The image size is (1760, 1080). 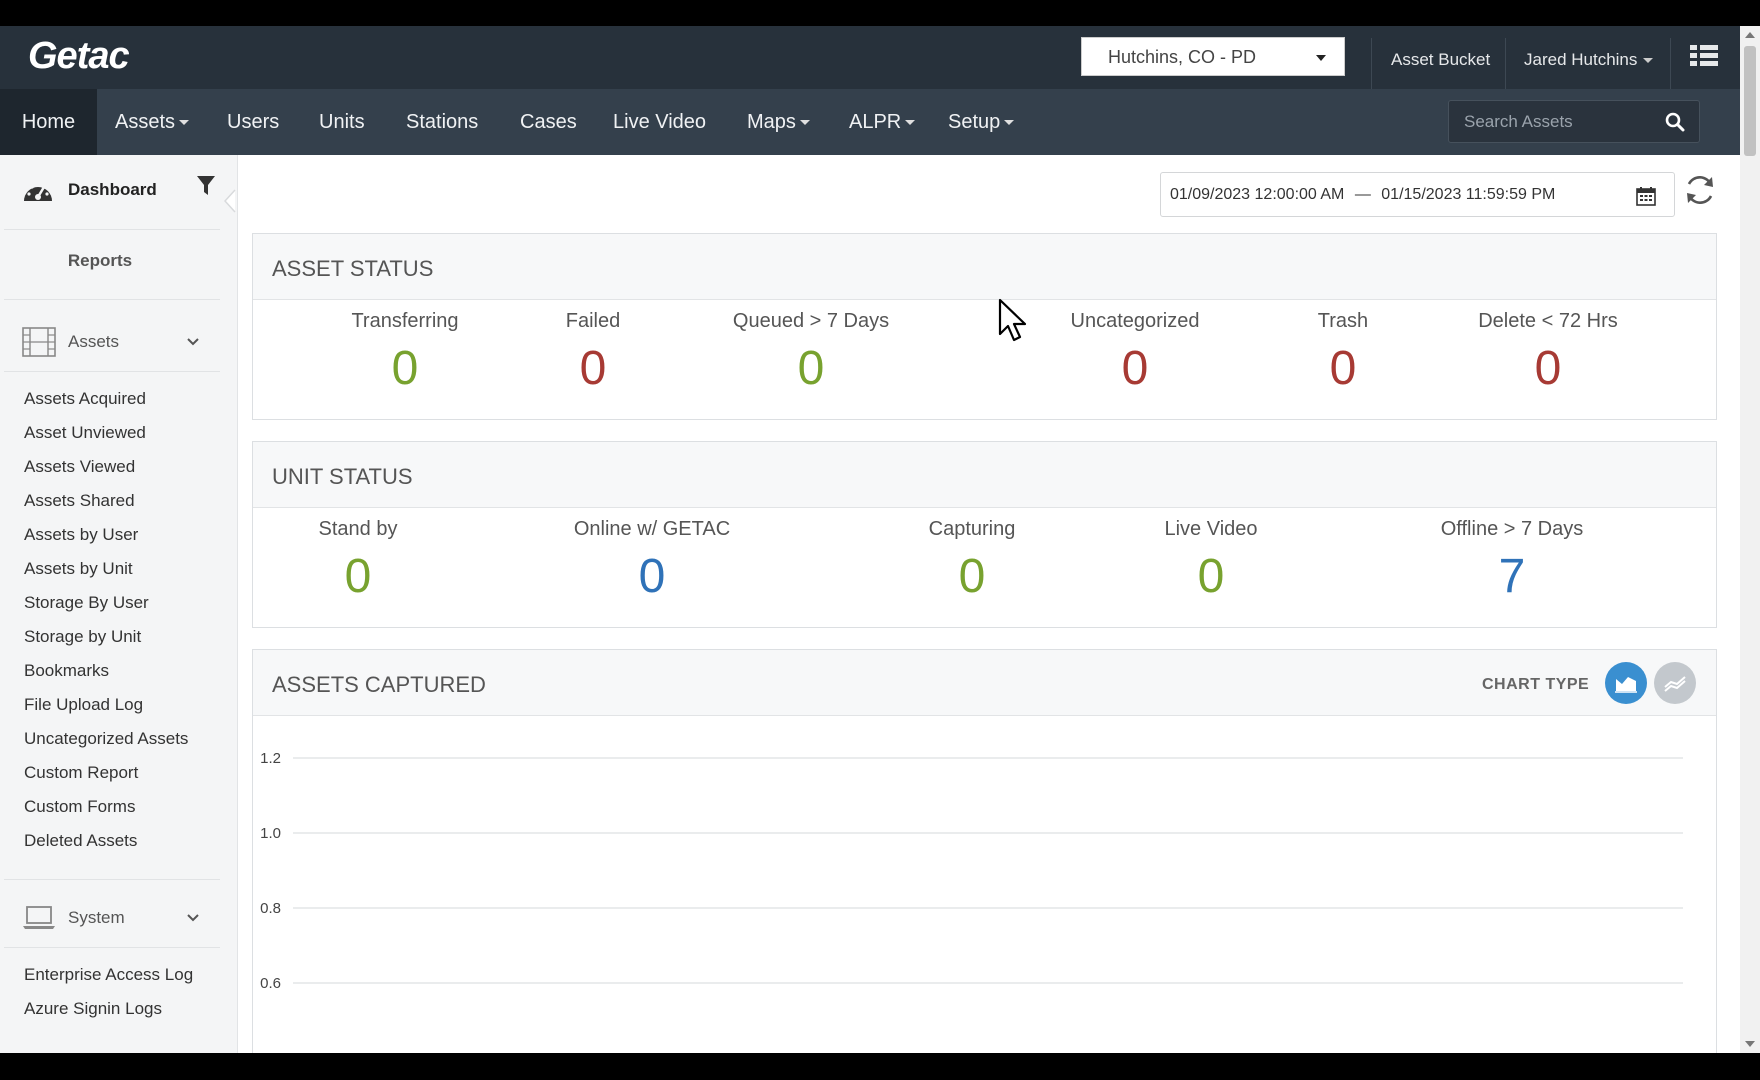 I want to click on search-icon, so click(x=1675, y=122).